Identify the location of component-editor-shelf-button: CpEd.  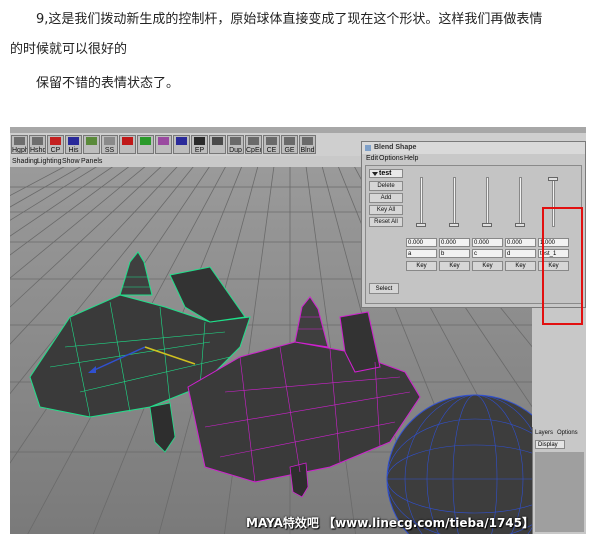
(253, 144).